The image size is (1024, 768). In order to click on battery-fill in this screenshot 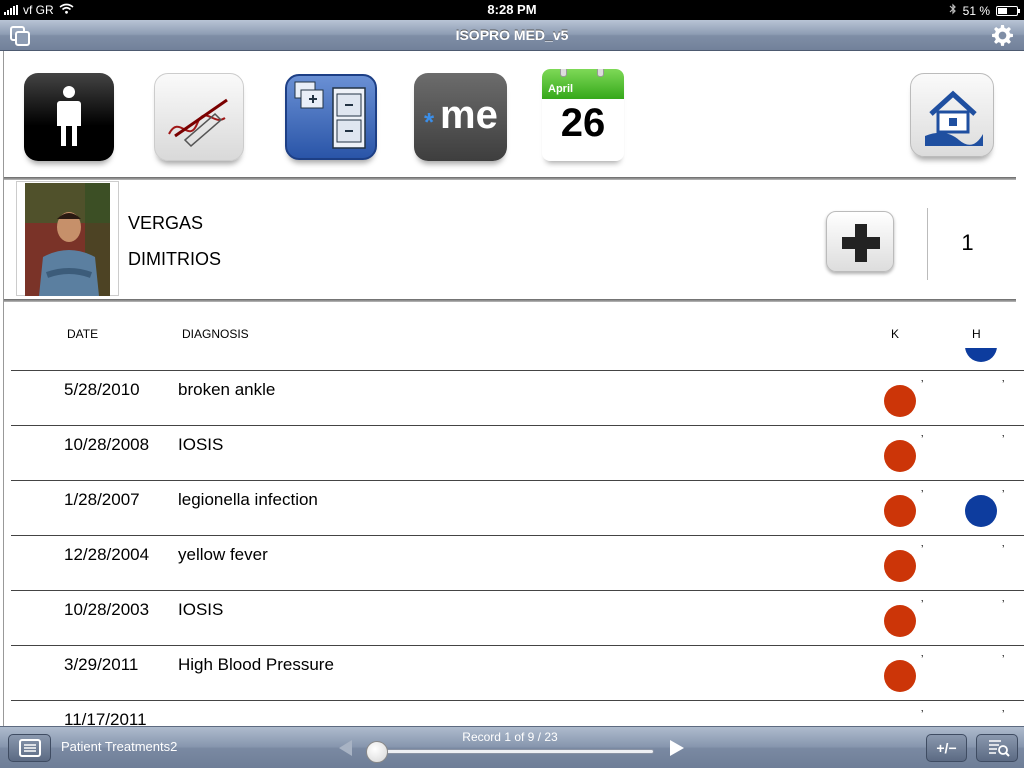, I will do `click(1002, 10)`.